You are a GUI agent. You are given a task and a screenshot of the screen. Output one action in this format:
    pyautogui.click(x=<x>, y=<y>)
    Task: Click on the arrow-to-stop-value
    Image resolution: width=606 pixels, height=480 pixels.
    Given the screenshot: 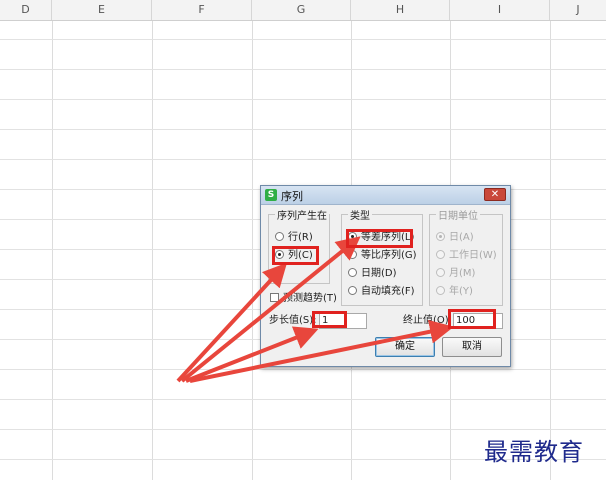 What is the action you would take?
    pyautogui.click(x=321, y=351)
    